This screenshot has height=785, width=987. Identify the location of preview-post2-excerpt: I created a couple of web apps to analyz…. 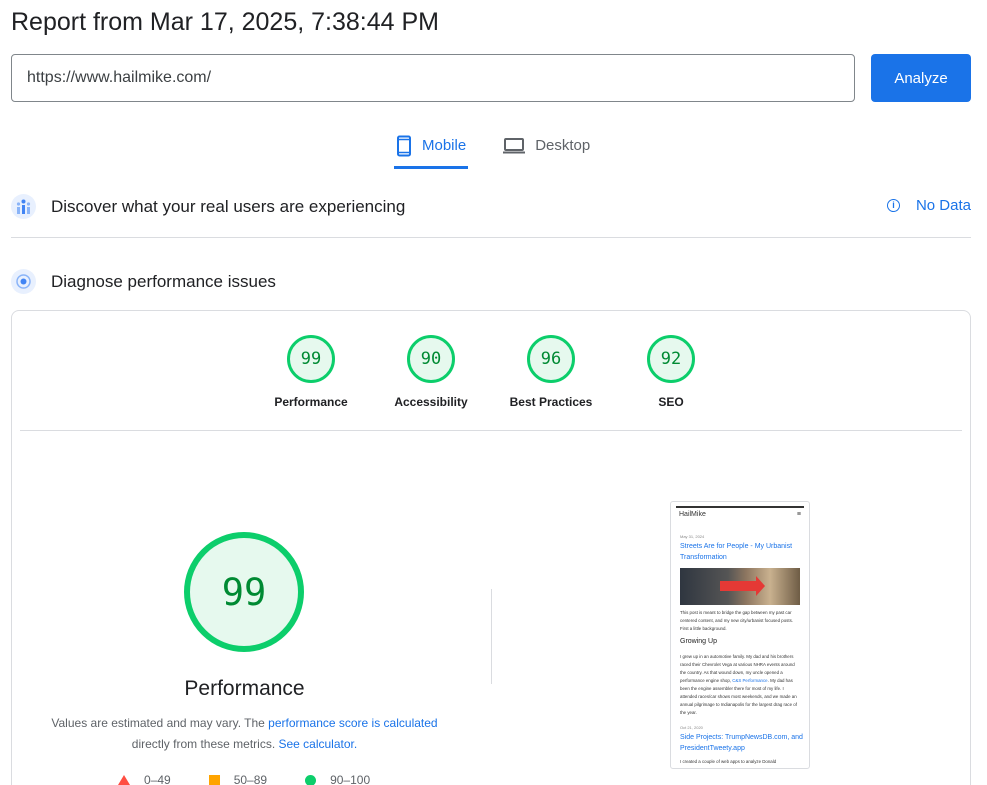
(728, 761).